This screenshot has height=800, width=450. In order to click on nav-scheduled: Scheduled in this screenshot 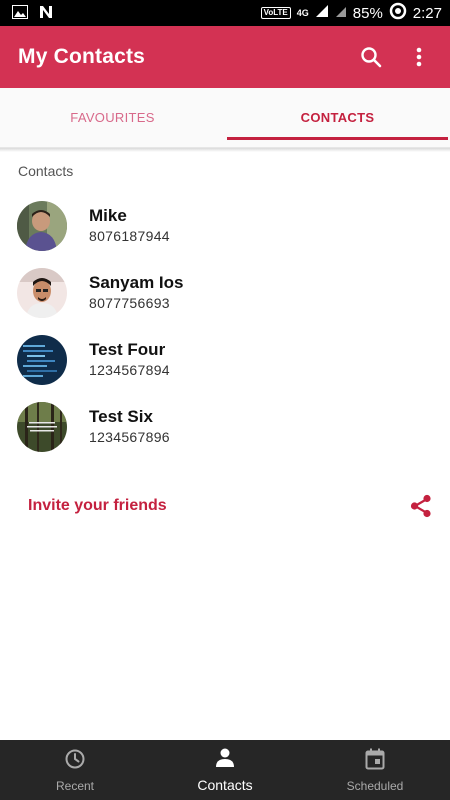, I will do `click(375, 770)`.